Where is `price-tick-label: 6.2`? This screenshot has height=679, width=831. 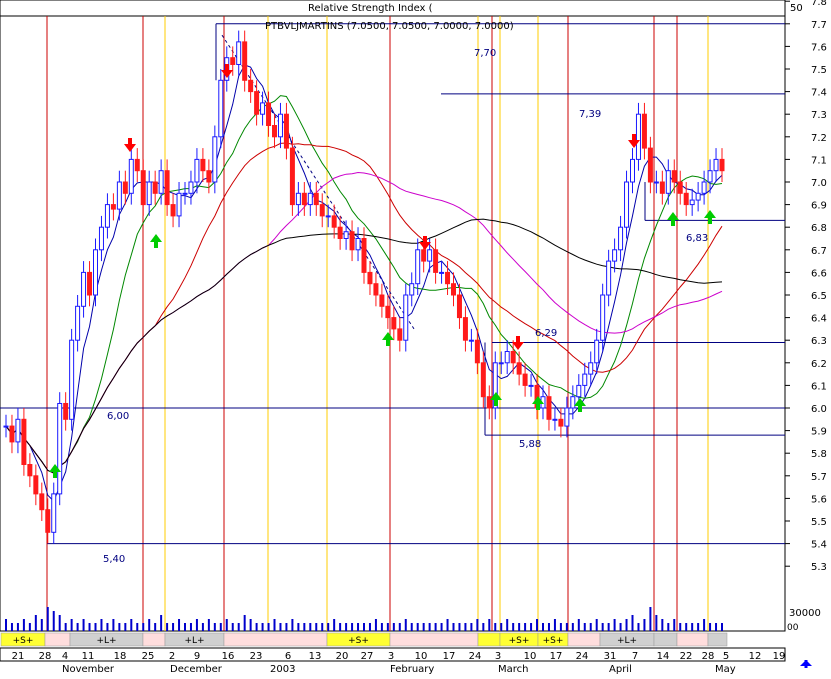 price-tick-label: 6.2 is located at coordinates (819, 364).